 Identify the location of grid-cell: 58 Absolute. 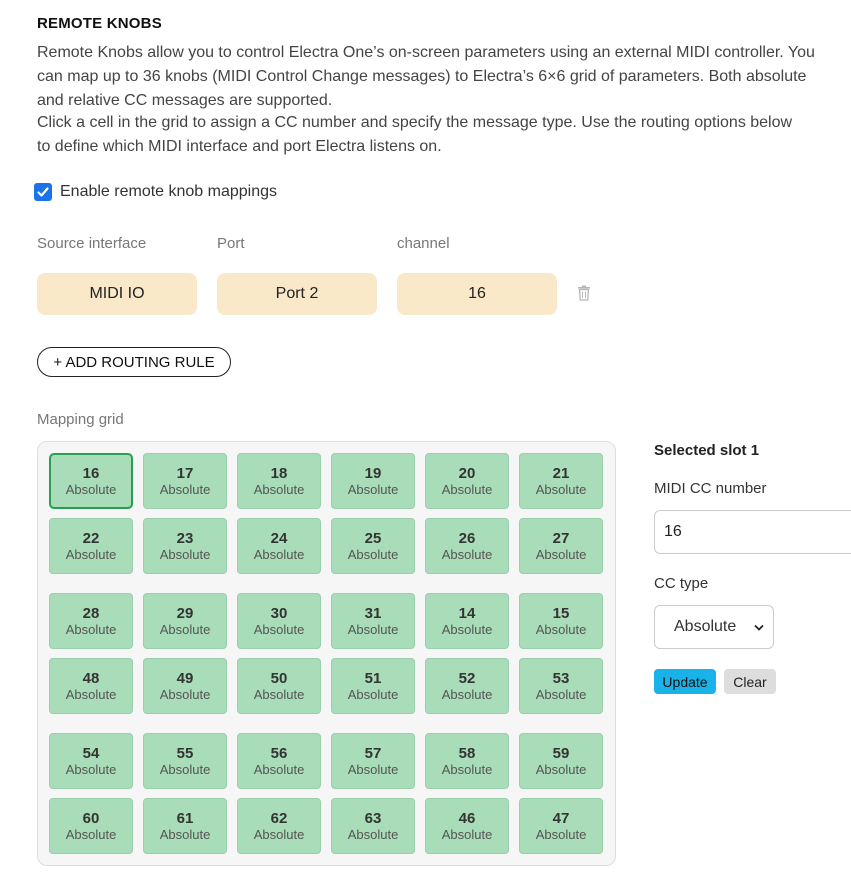
(467, 761).